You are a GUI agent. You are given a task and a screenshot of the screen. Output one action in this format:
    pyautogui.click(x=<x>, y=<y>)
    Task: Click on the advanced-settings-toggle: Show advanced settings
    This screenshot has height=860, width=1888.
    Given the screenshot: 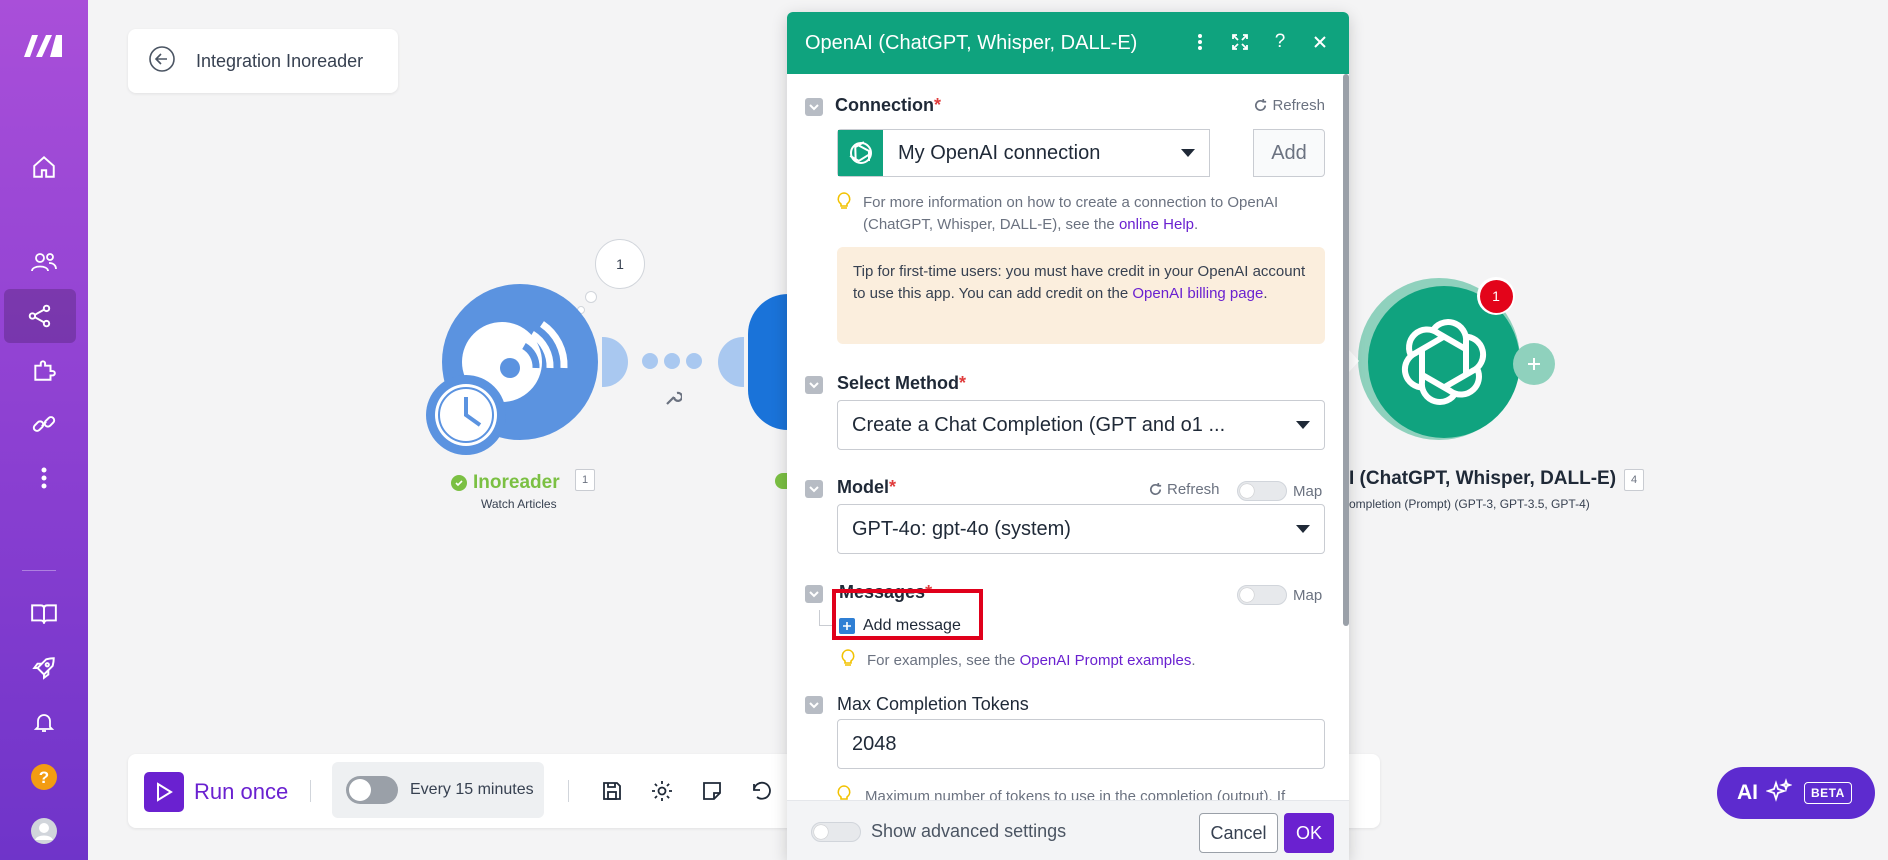 What is the action you would take?
    pyautogui.click(x=938, y=831)
    